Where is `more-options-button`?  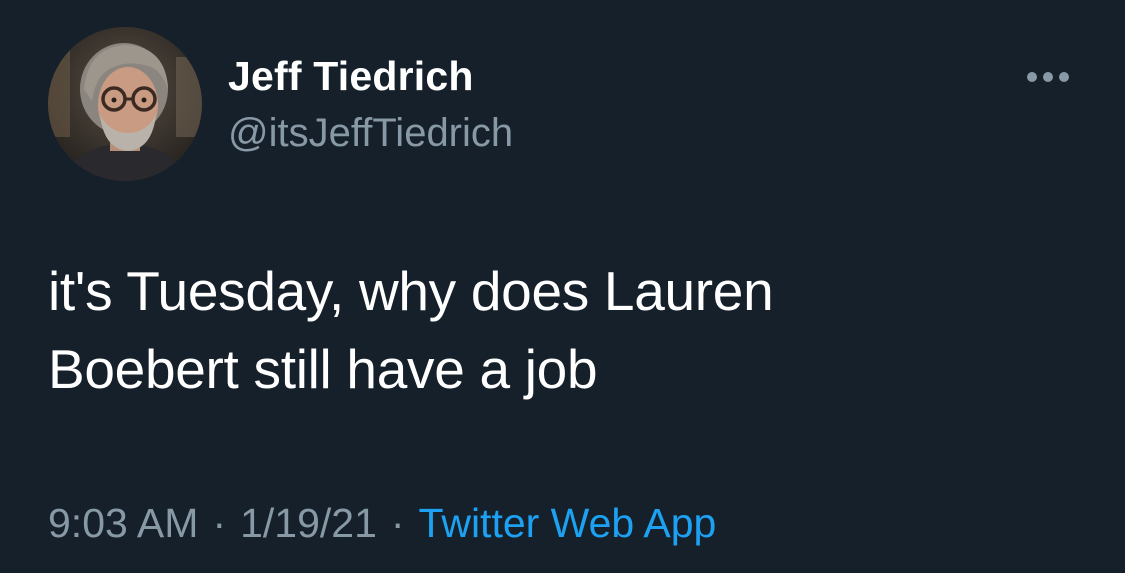
more-options-button is located at coordinates (1048, 77).